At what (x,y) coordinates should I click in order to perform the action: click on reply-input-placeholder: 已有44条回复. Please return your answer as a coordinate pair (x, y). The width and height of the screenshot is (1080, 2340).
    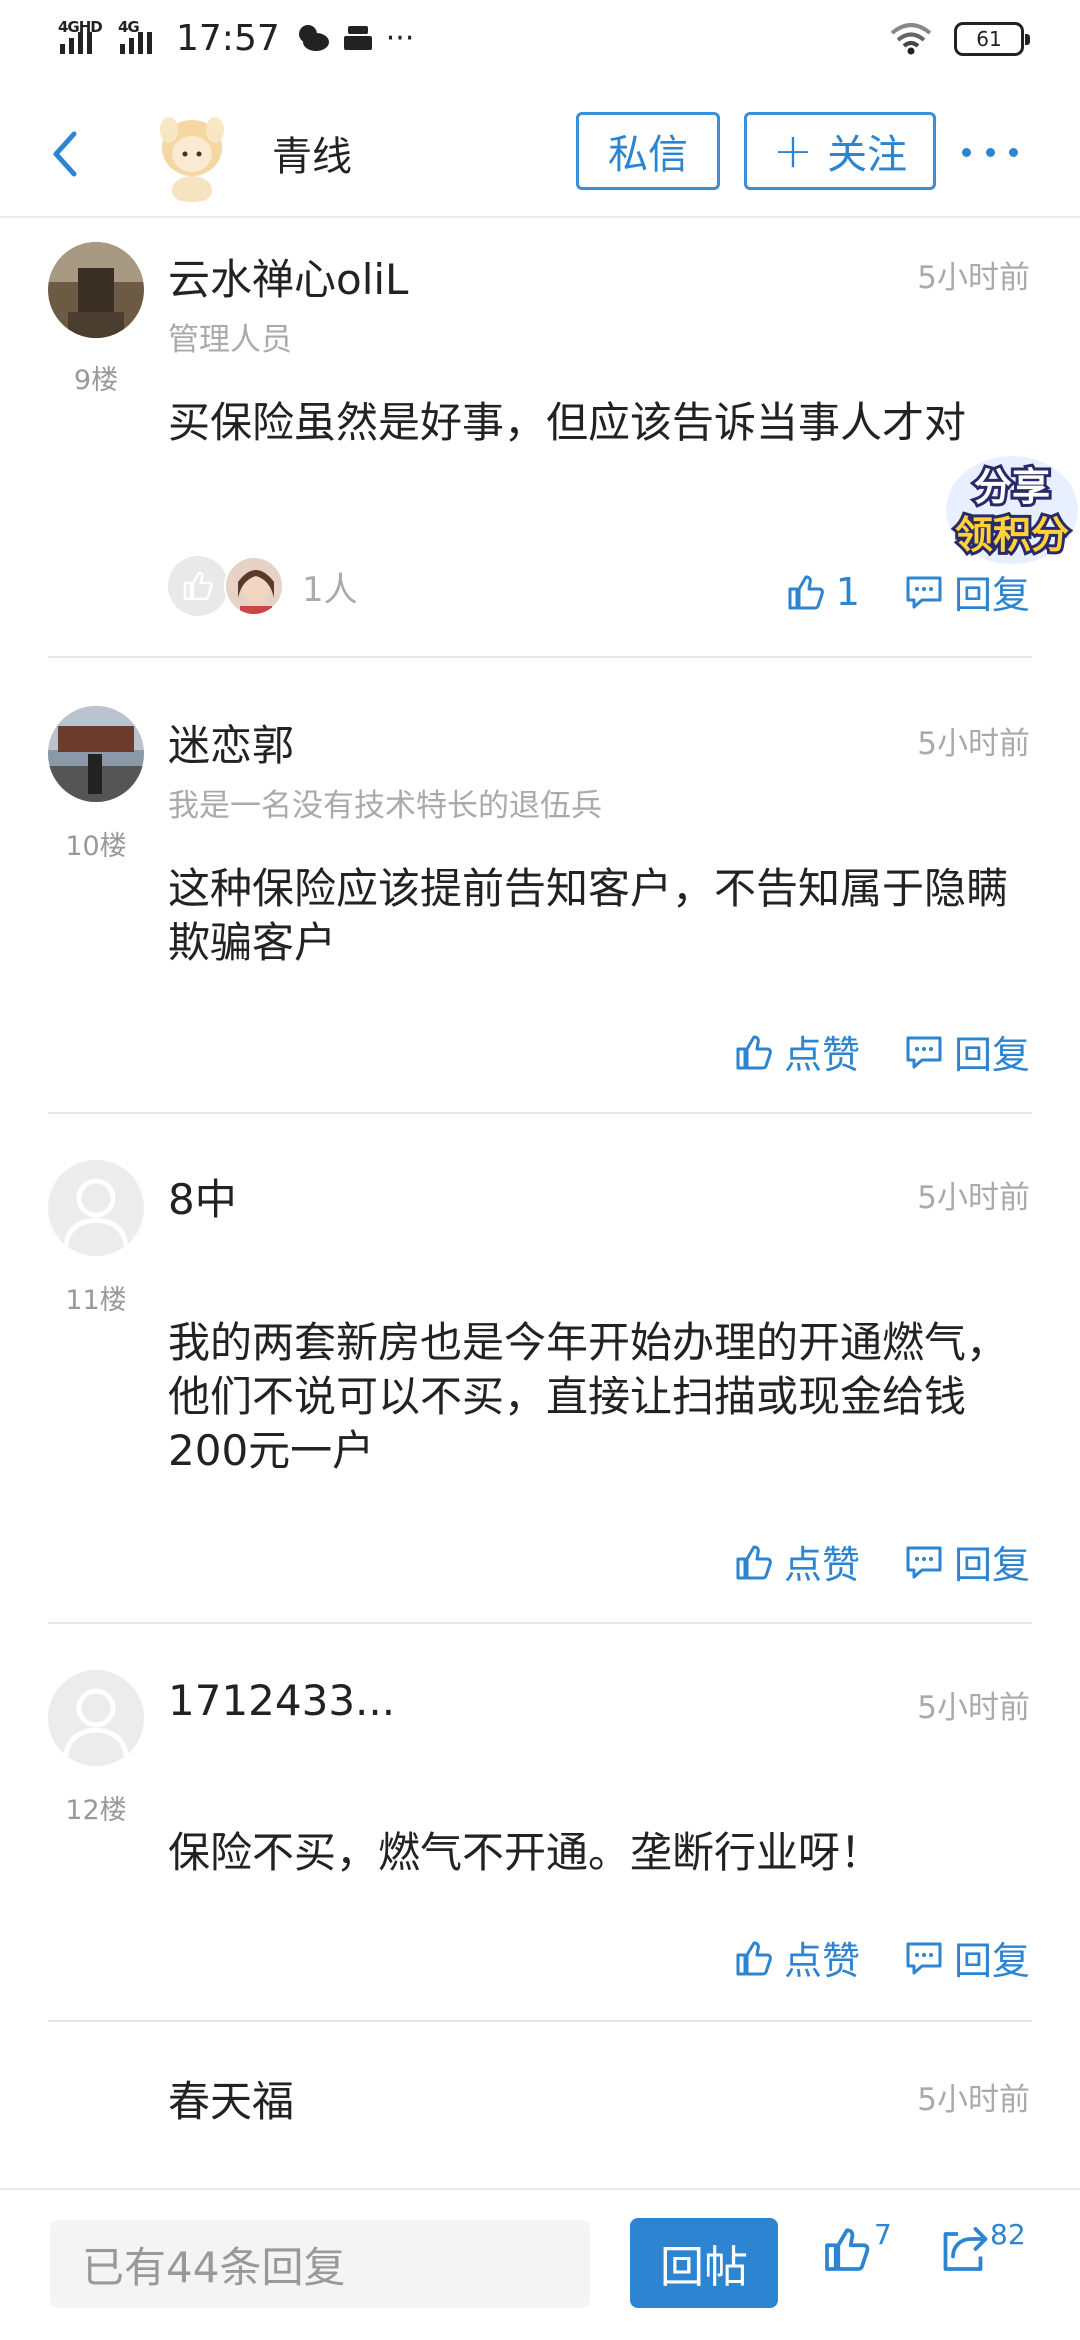
    Looking at the image, I should click on (214, 2267).